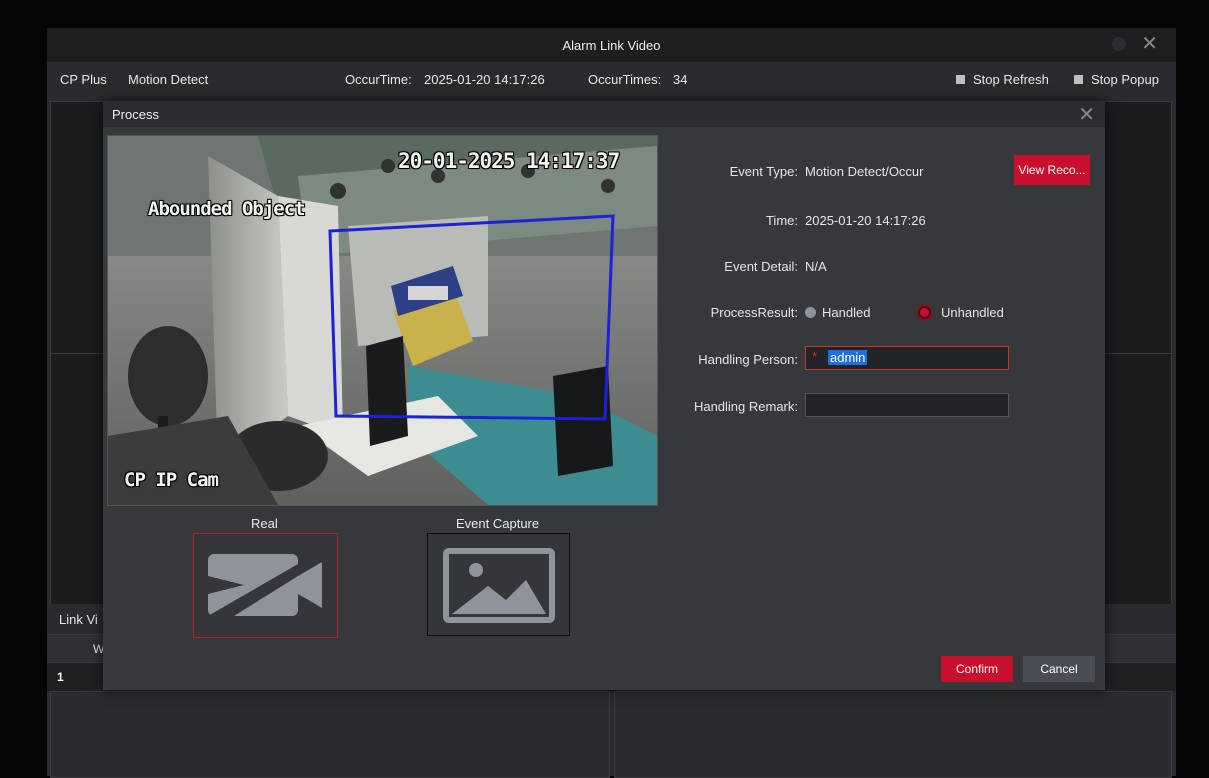 This screenshot has width=1209, height=778. Describe the element at coordinates (810, 312) in the screenshot. I see `handled-radio-icon` at that location.